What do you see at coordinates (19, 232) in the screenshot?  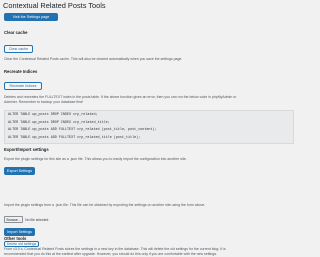 I see `import-settings-button: Import Settings` at bounding box center [19, 232].